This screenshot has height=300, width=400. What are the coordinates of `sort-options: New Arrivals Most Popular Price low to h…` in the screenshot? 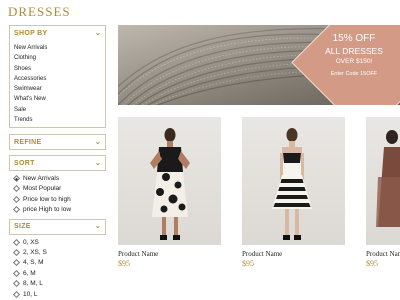 It's located at (57, 194).